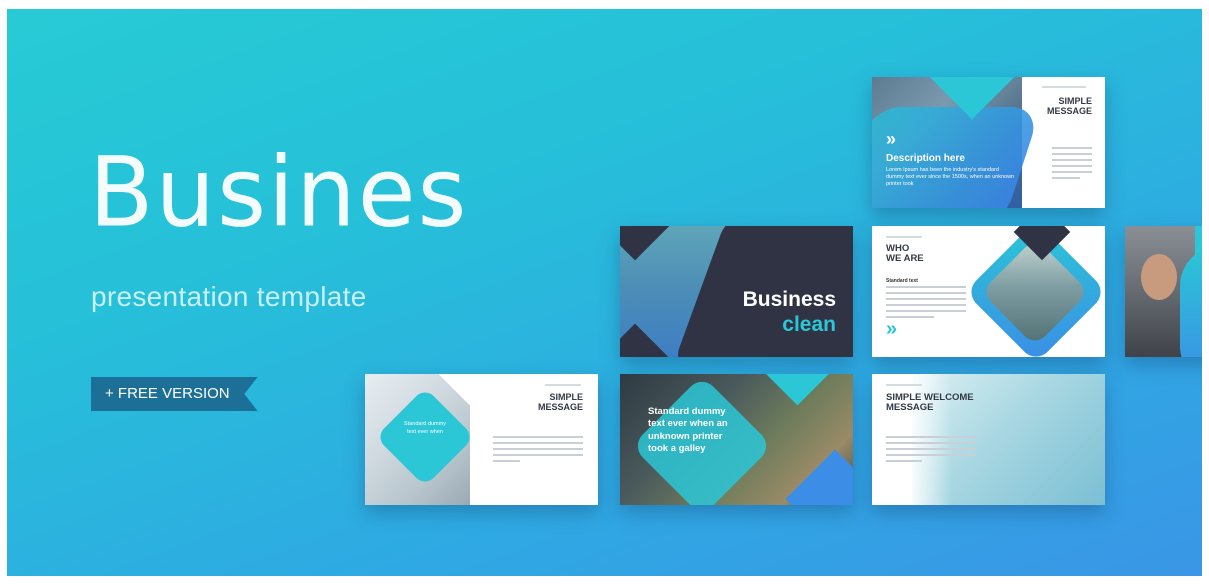  What do you see at coordinates (1159, 277) in the screenshot?
I see `face-shape` at bounding box center [1159, 277].